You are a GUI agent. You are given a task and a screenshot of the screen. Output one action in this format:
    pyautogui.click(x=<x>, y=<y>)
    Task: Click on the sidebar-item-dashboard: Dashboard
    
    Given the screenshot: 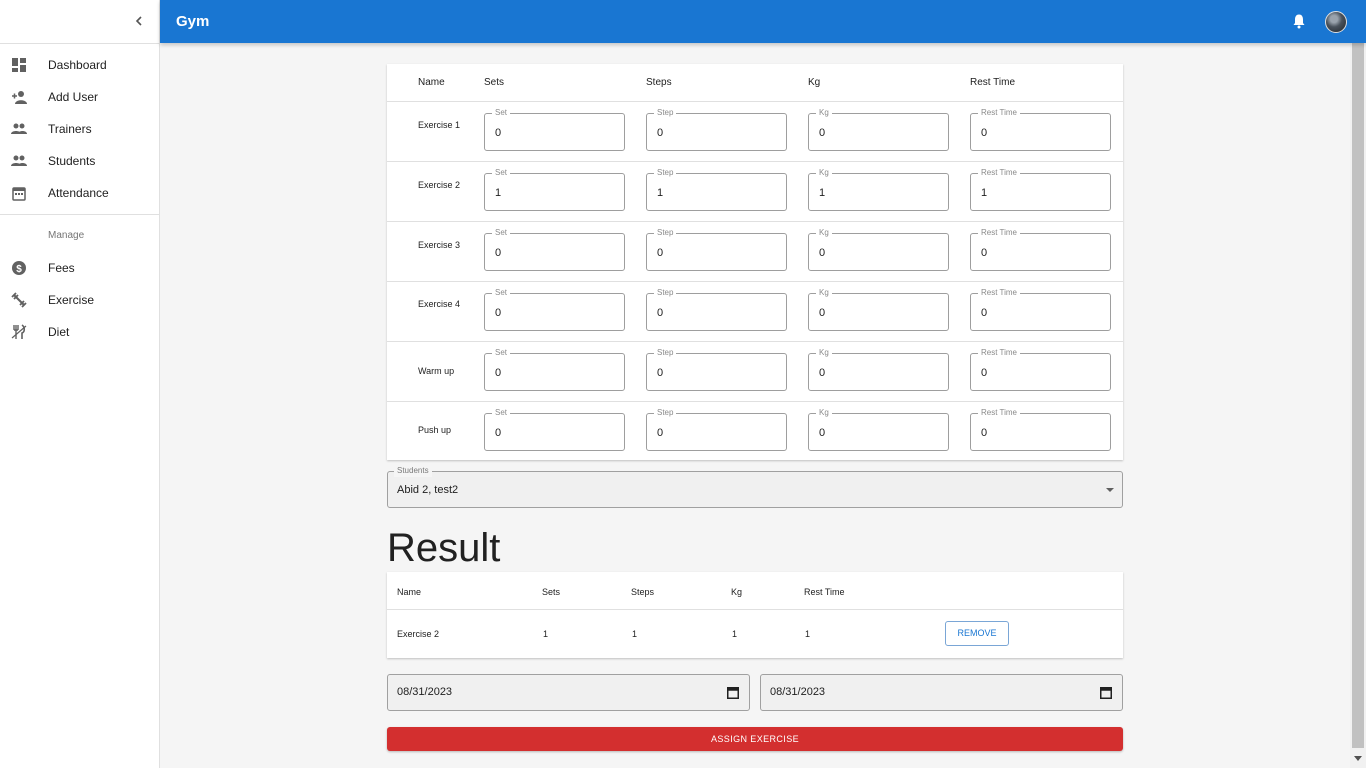 What is the action you would take?
    pyautogui.click(x=79, y=65)
    